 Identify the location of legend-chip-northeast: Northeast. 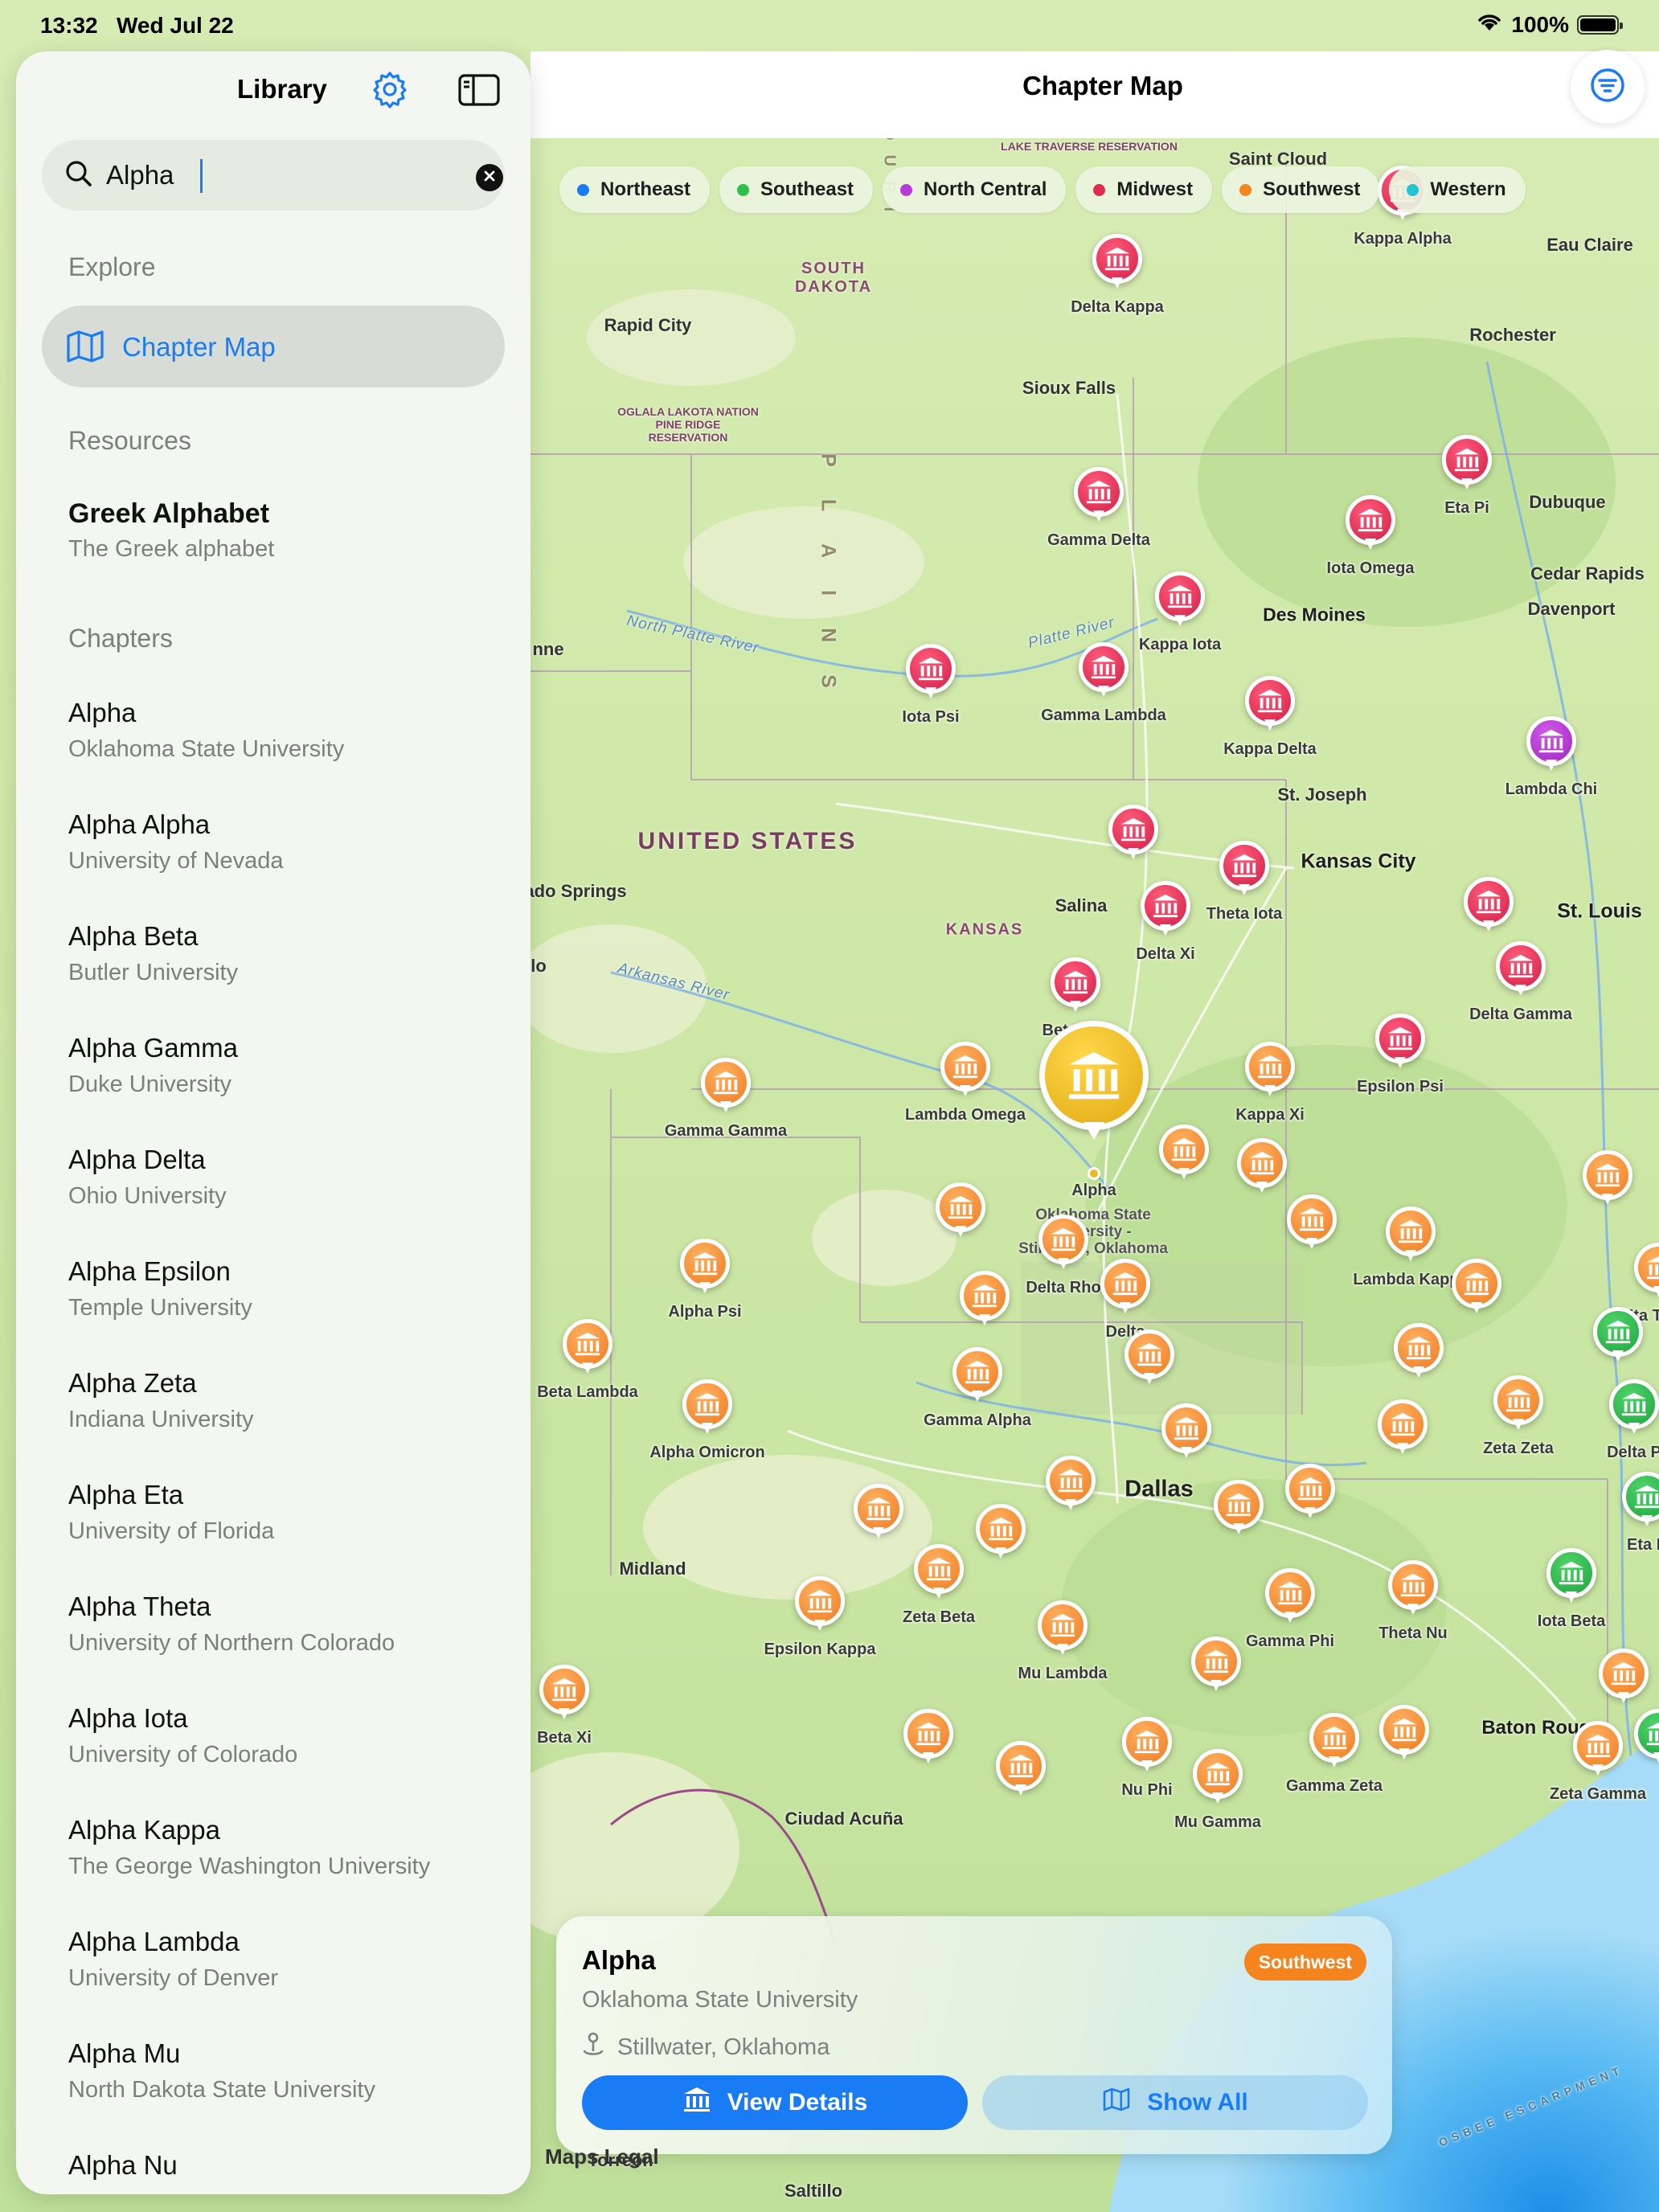
(635, 189).